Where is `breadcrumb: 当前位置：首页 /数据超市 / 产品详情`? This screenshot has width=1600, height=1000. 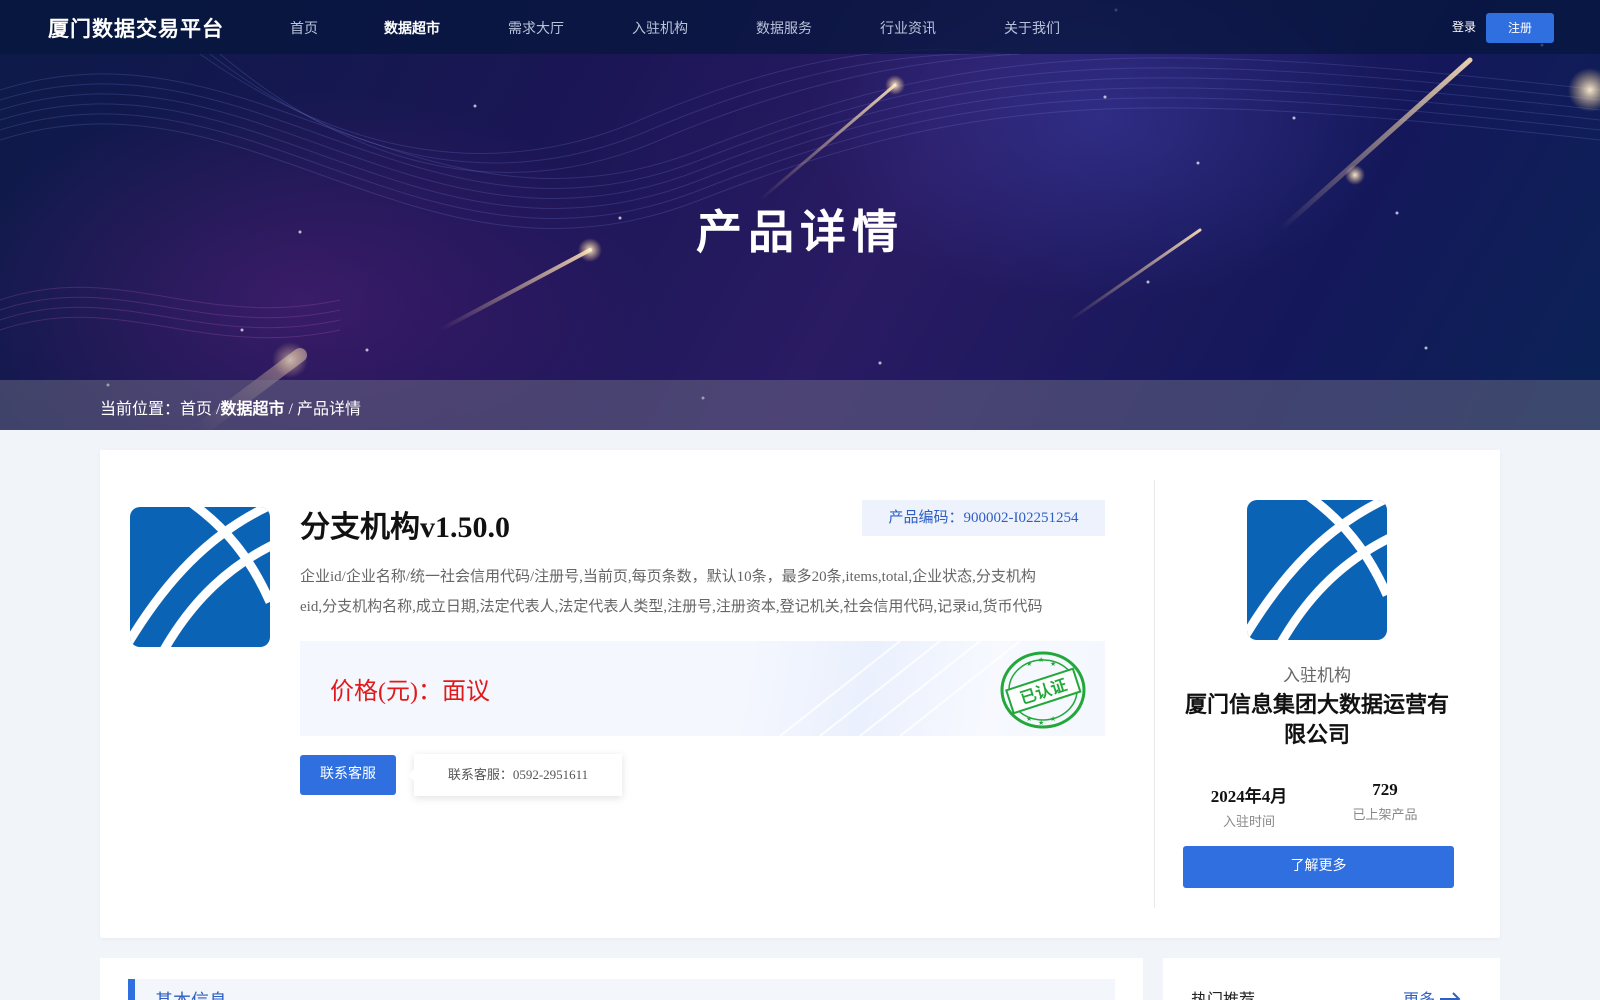
breadcrumb: 当前位置：首页 /数据超市 / 产品详情 is located at coordinates (230, 407).